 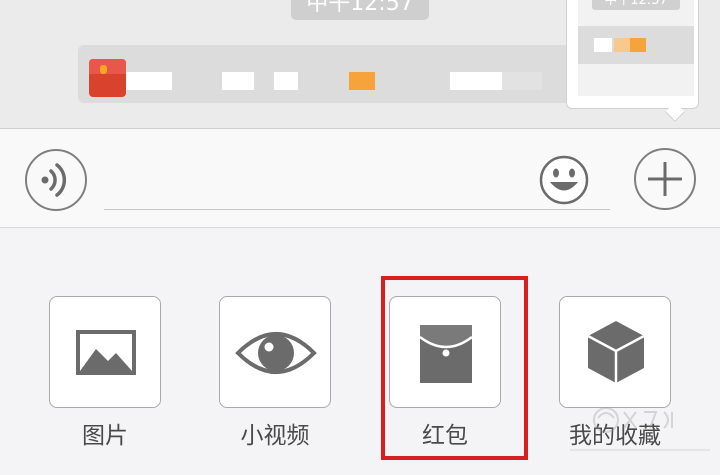 I want to click on plus-icon, so click(x=665, y=179).